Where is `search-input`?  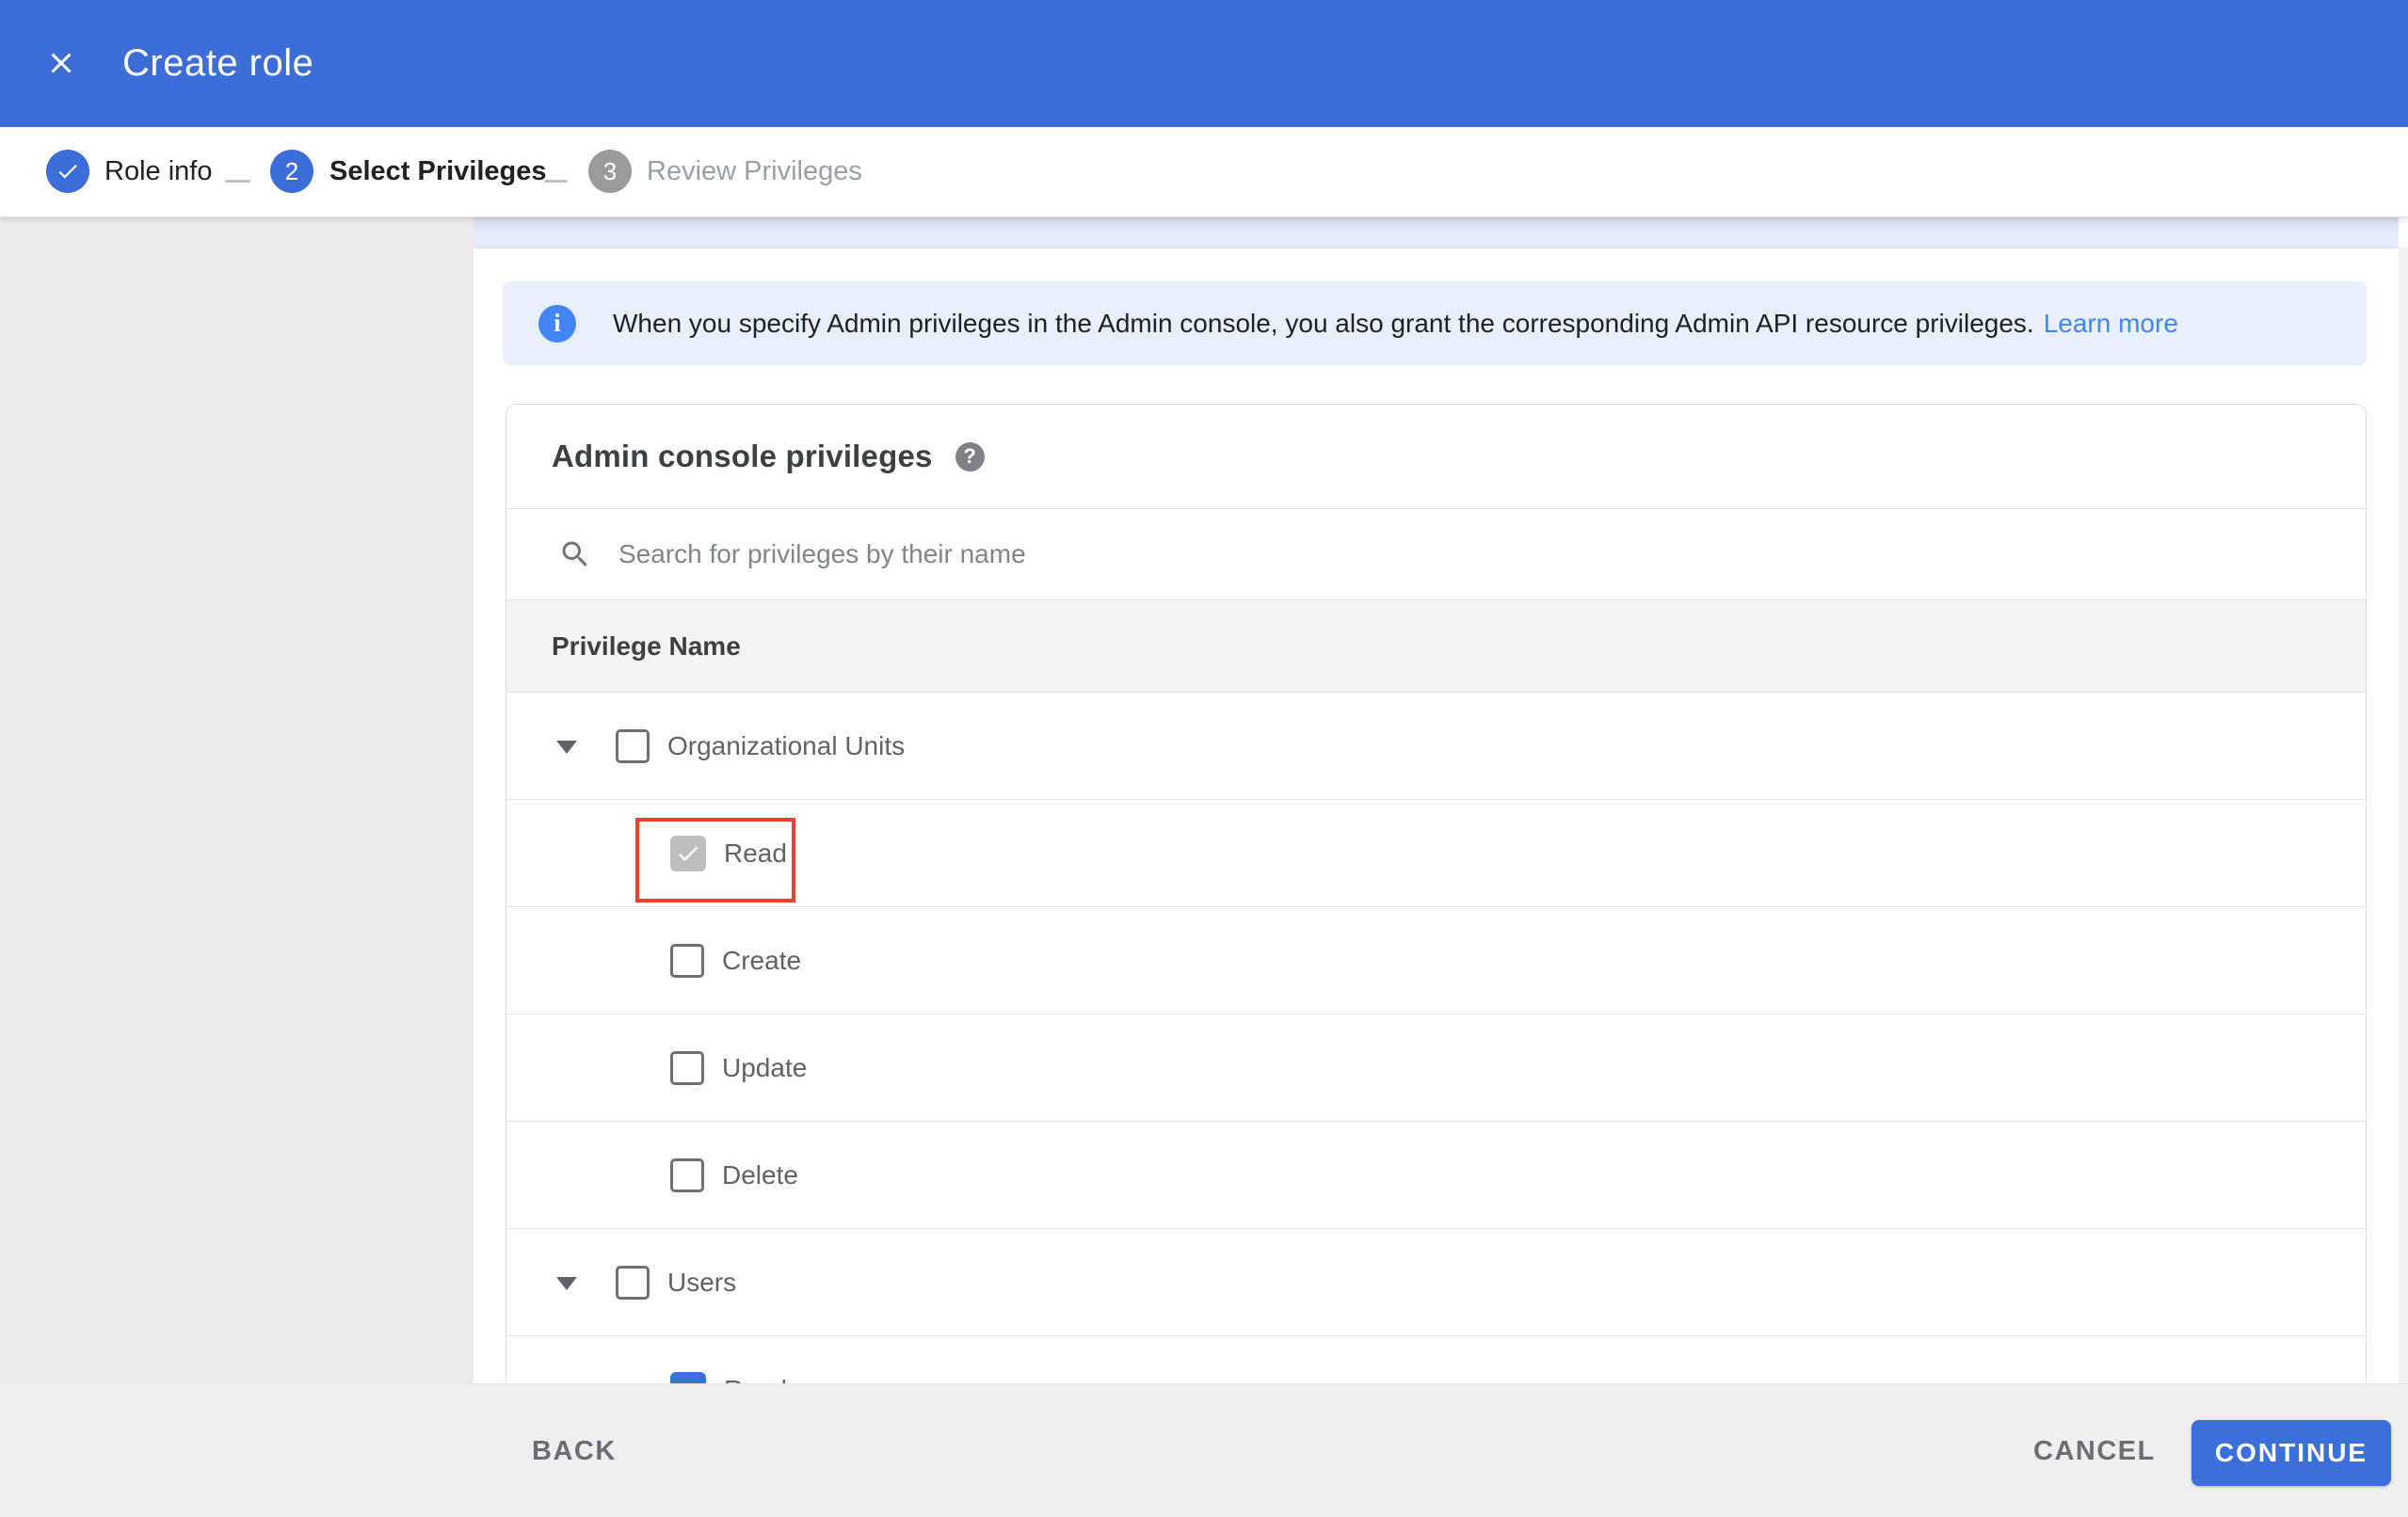
search-input is located at coordinates (1491, 554).